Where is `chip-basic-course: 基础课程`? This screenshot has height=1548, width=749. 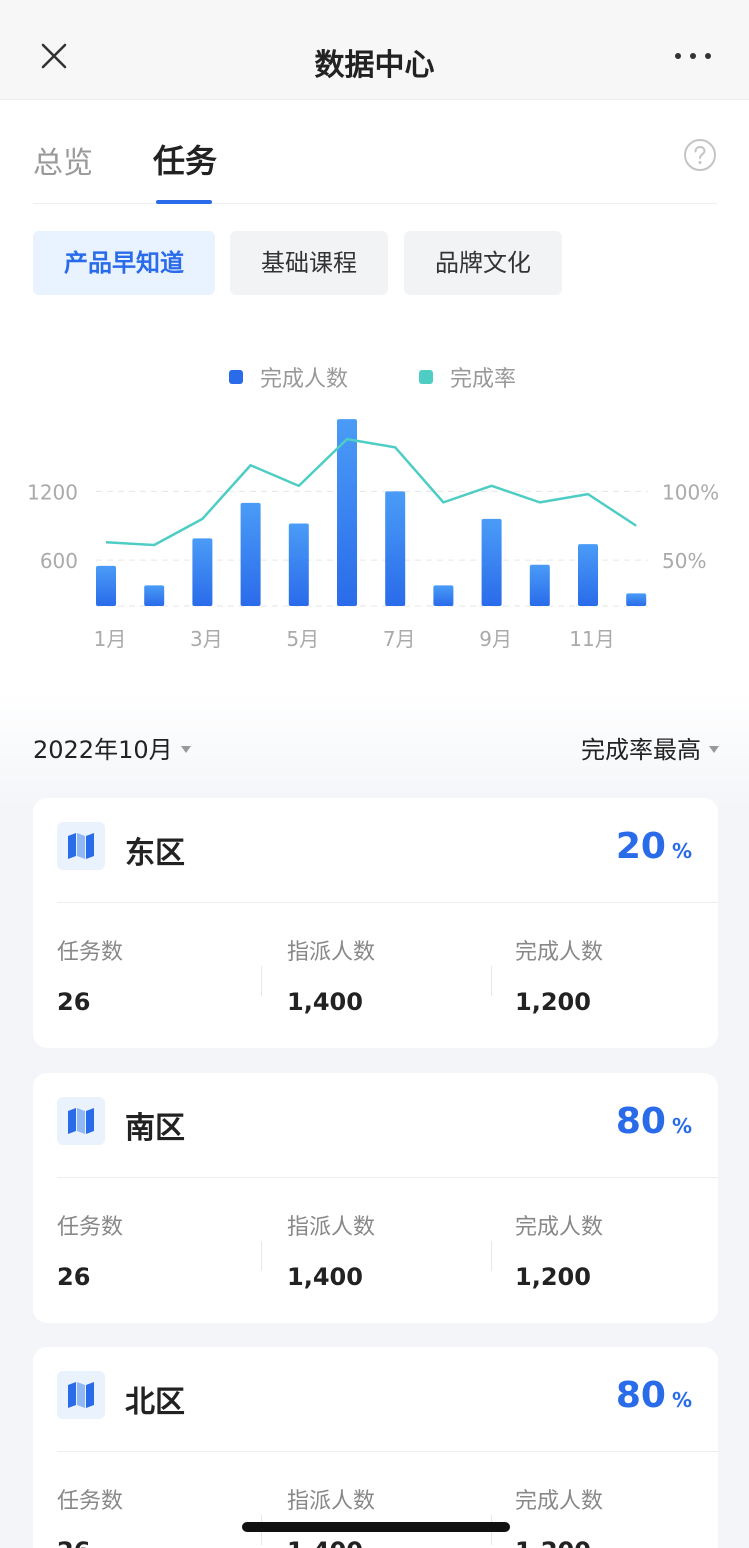
chip-basic-course: 基础课程 is located at coordinates (309, 263).